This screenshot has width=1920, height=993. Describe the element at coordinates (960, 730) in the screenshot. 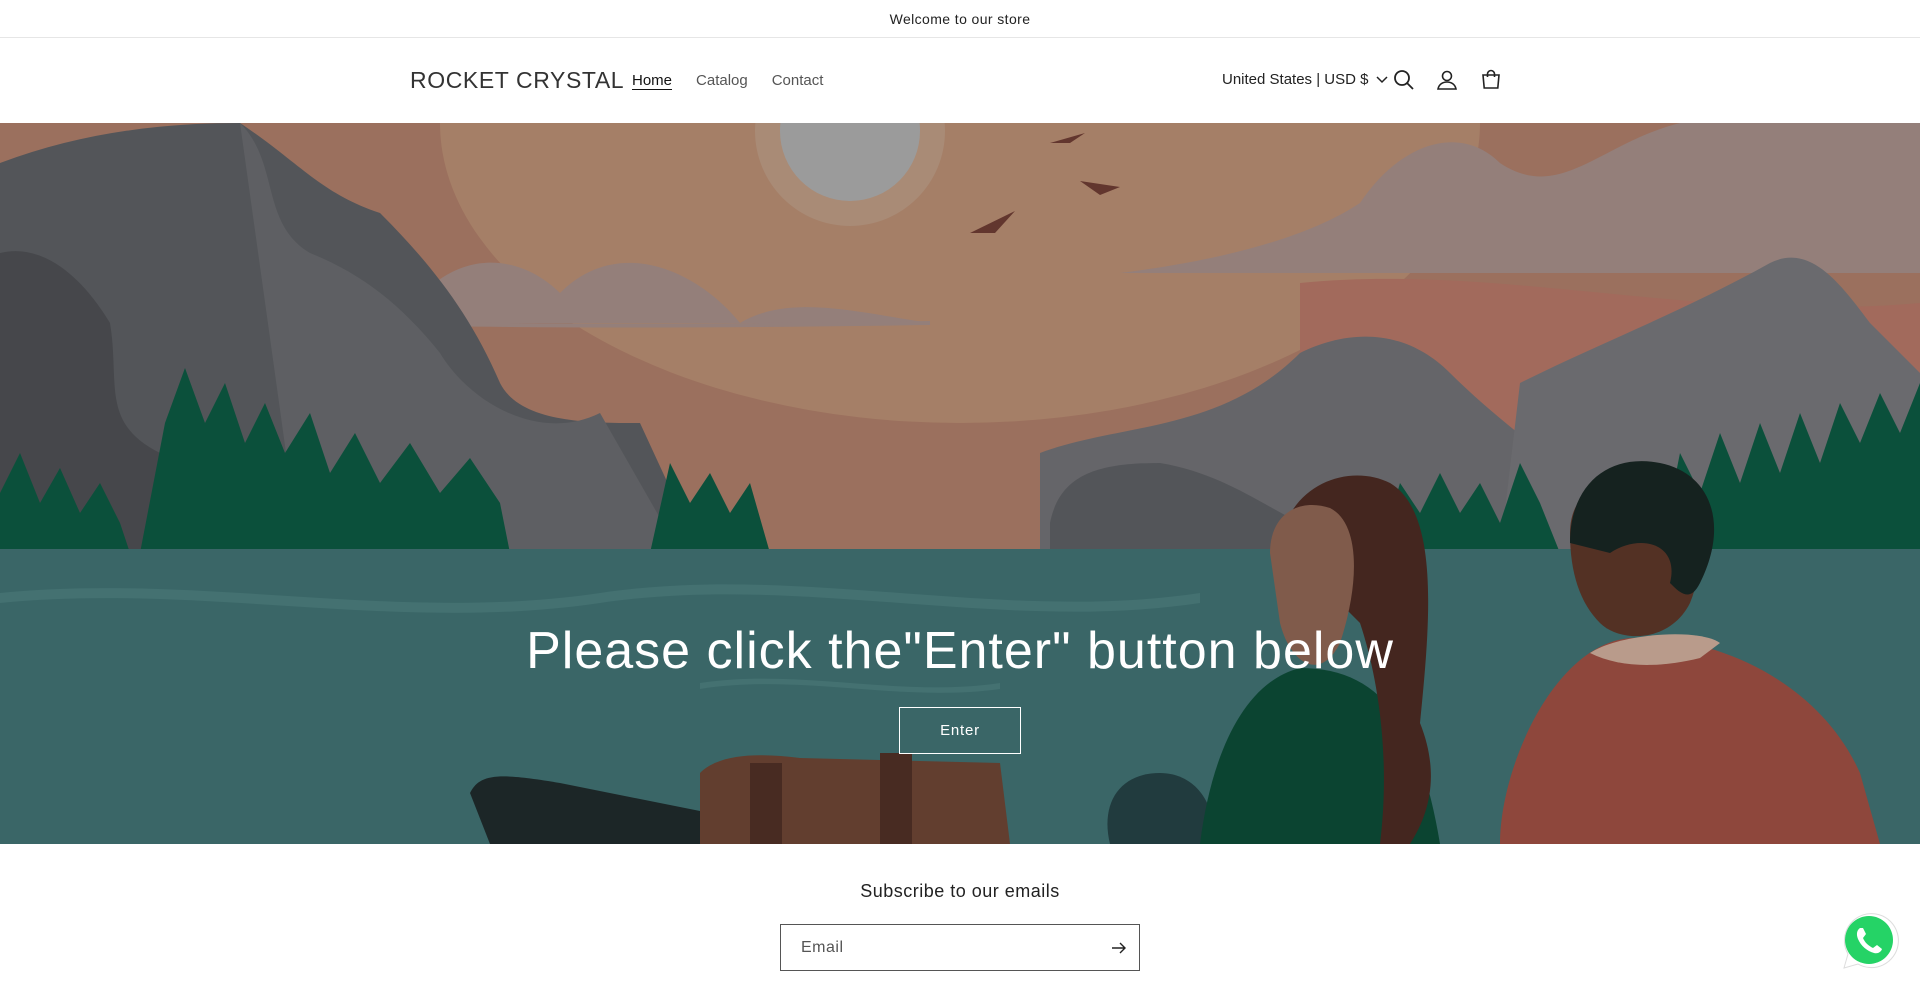

I see `enter-button: Enter` at that location.